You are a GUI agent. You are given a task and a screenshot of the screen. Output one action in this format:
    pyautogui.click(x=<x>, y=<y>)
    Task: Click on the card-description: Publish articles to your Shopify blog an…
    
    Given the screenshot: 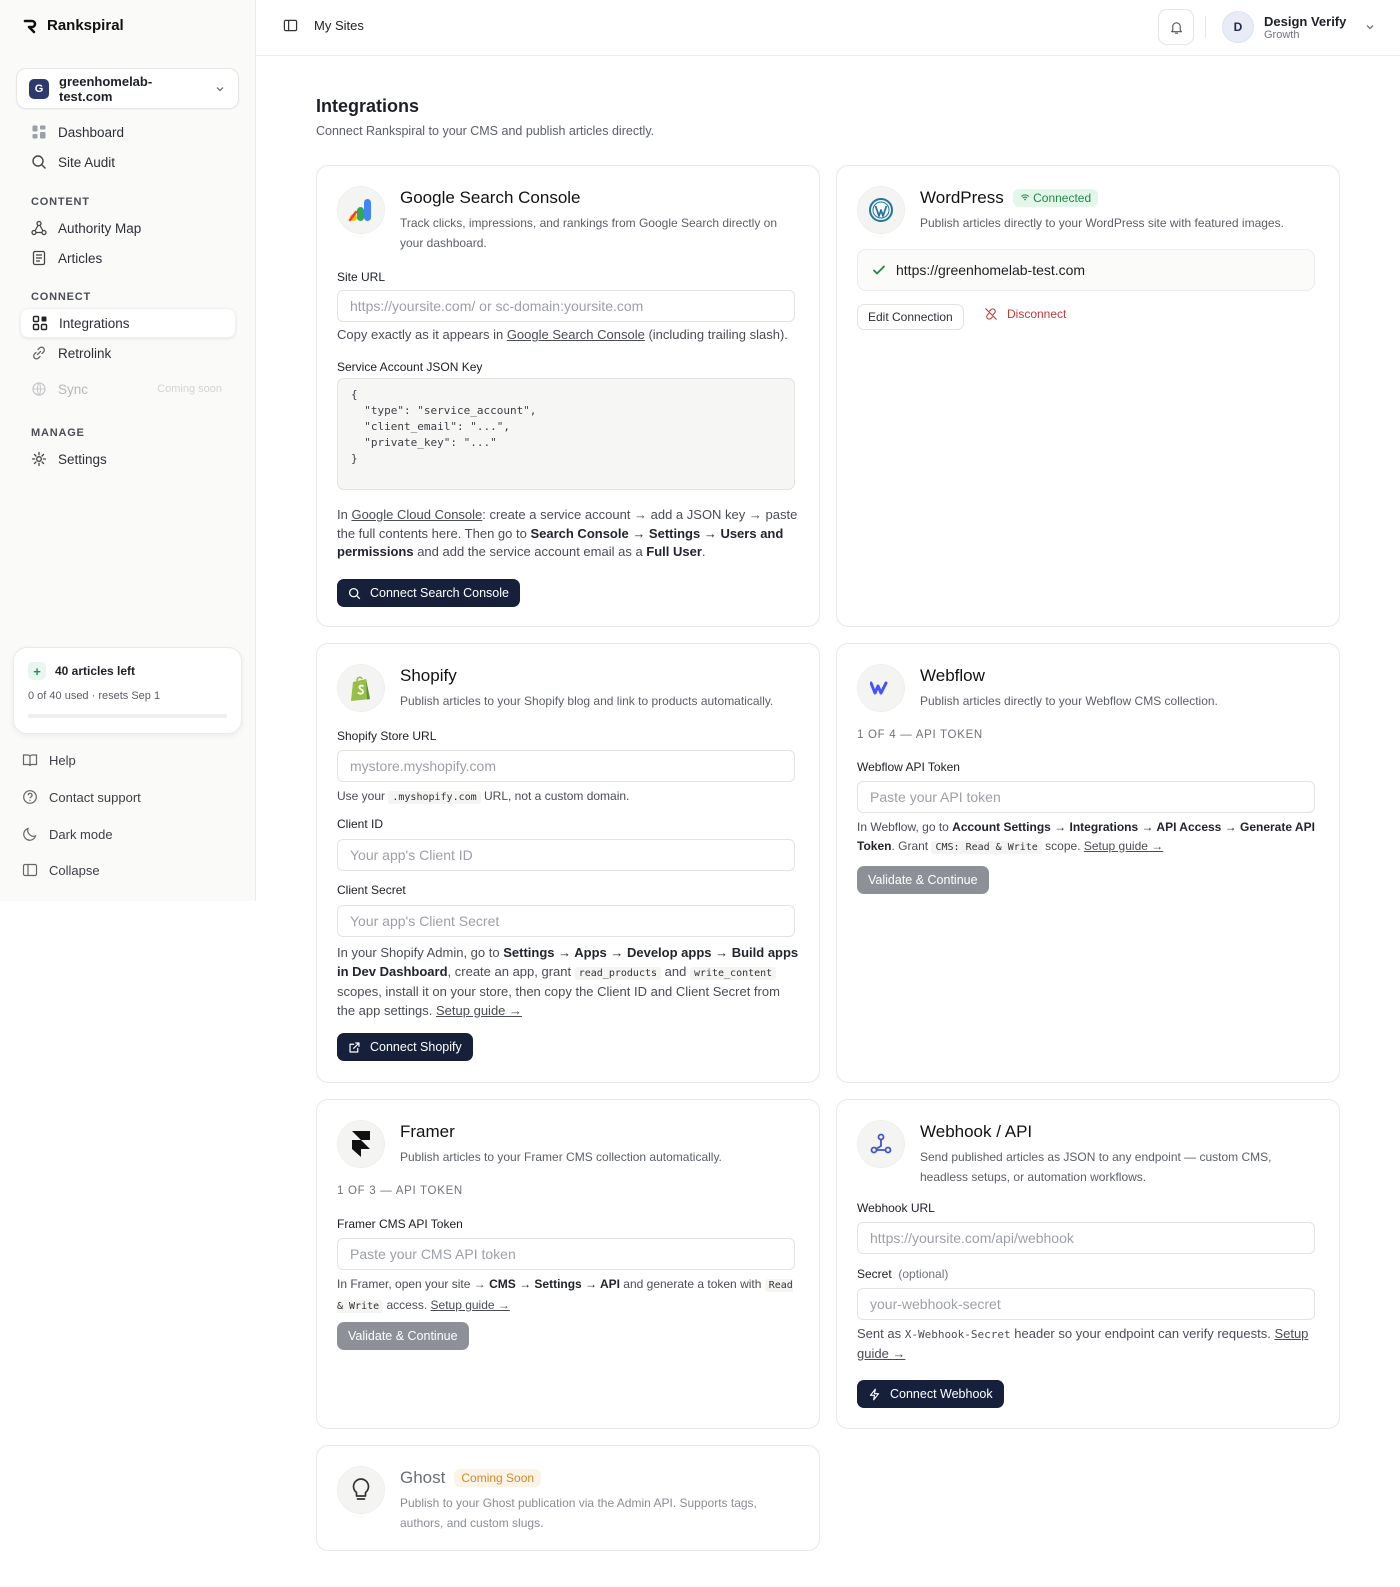 What is the action you would take?
    pyautogui.click(x=587, y=701)
    